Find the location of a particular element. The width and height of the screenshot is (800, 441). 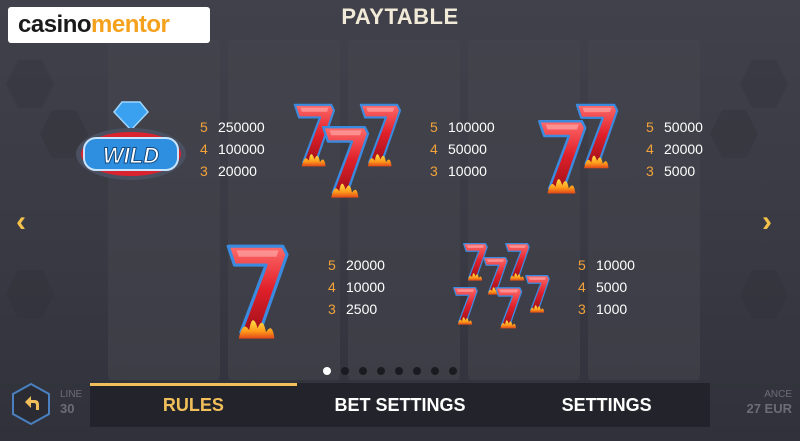

tab-bar: RULES BET SETTINGS SETTINGS is located at coordinates (400, 405).